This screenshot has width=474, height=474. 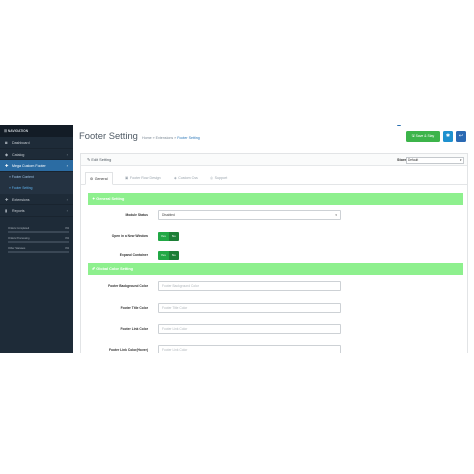 I want to click on tab-label: Custom Css, so click(x=188, y=178).